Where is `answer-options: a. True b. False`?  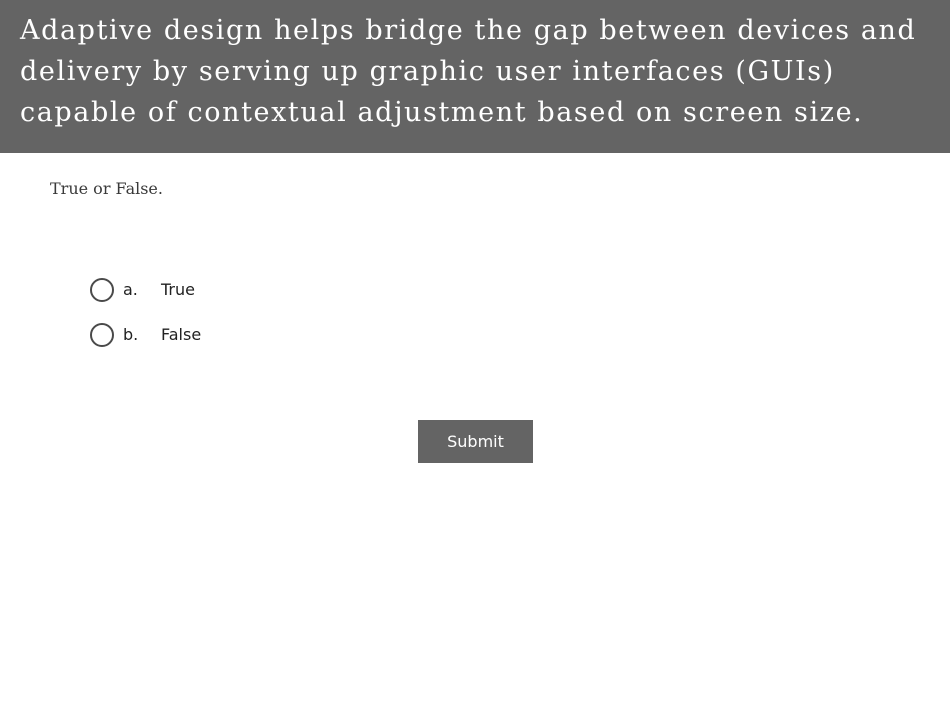 answer-options: a. True b. False is located at coordinates (145, 322).